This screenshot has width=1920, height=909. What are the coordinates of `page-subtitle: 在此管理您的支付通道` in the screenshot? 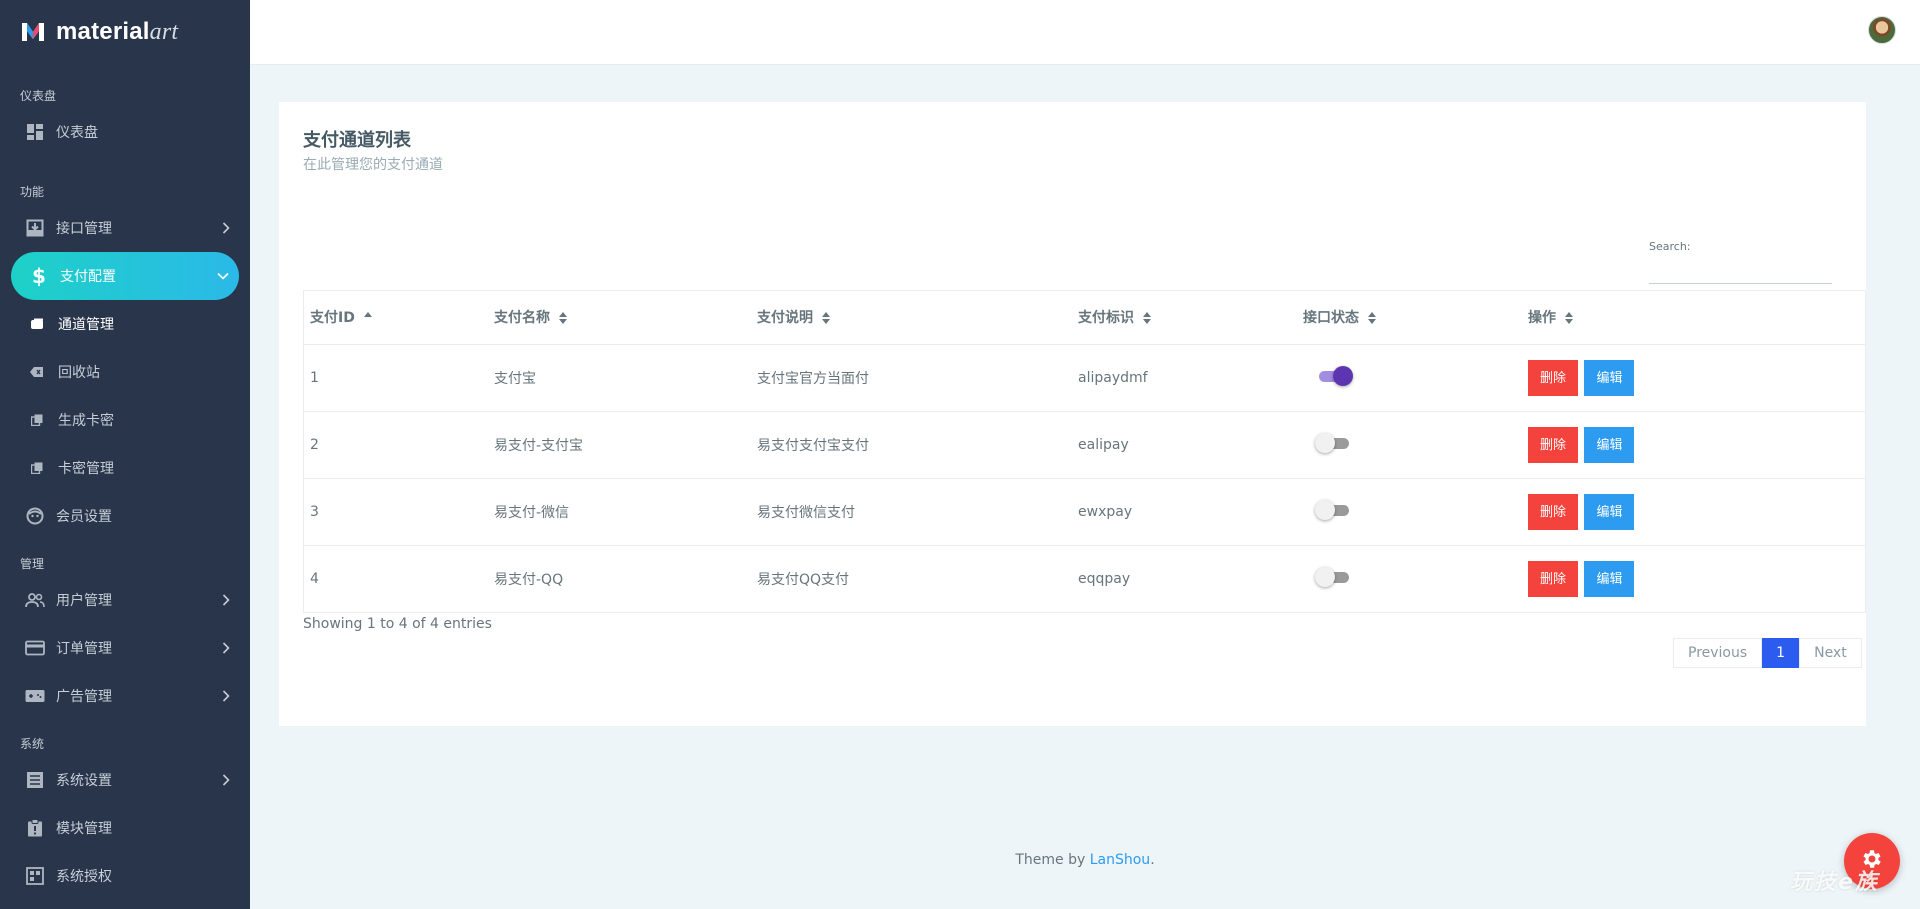 It's located at (373, 165).